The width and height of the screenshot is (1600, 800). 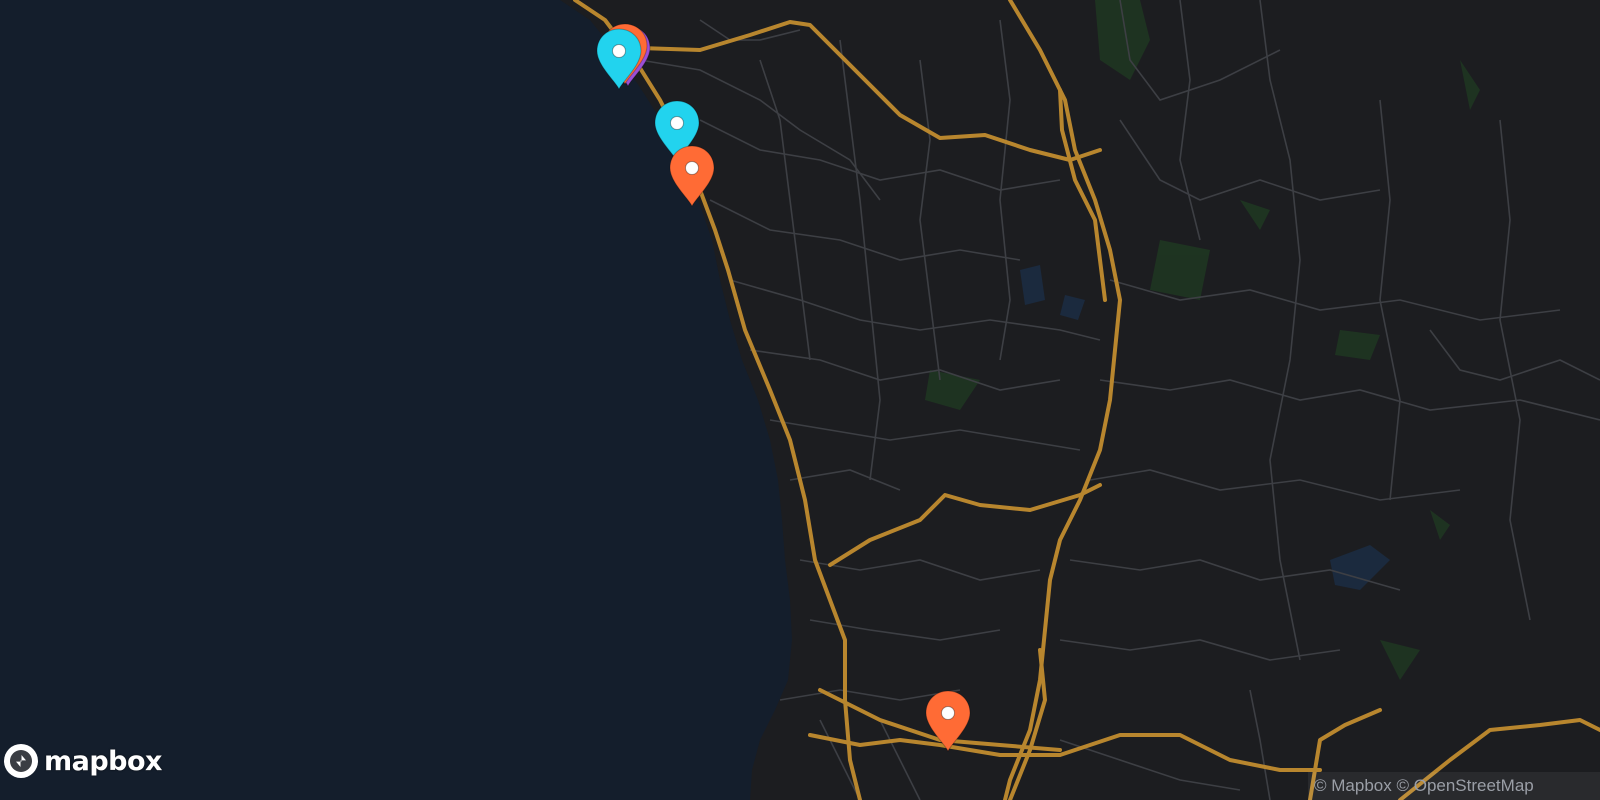 What do you see at coordinates (1464, 785) in the screenshot?
I see `attribution-osm-link: © OpenStreetMap` at bounding box center [1464, 785].